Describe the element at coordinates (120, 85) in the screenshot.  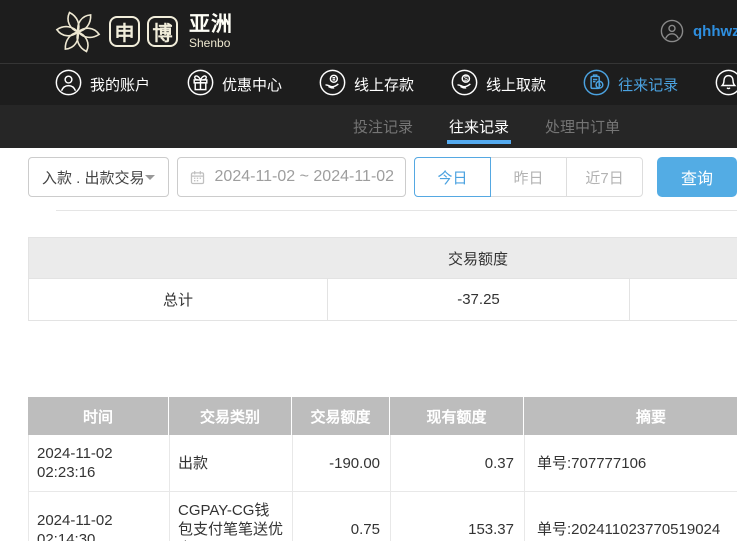
I see `nav-label: 我的账户` at that location.